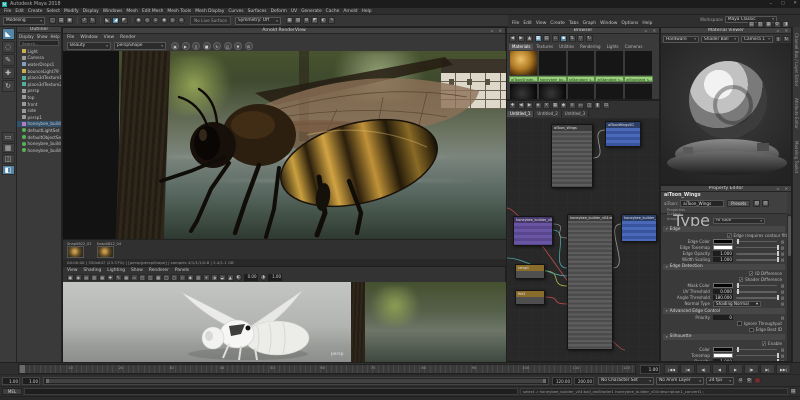 This screenshot has height=400, width=800. Describe the element at coordinates (250, 277) in the screenshot. I see `exposure-field: 0.00` at that location.